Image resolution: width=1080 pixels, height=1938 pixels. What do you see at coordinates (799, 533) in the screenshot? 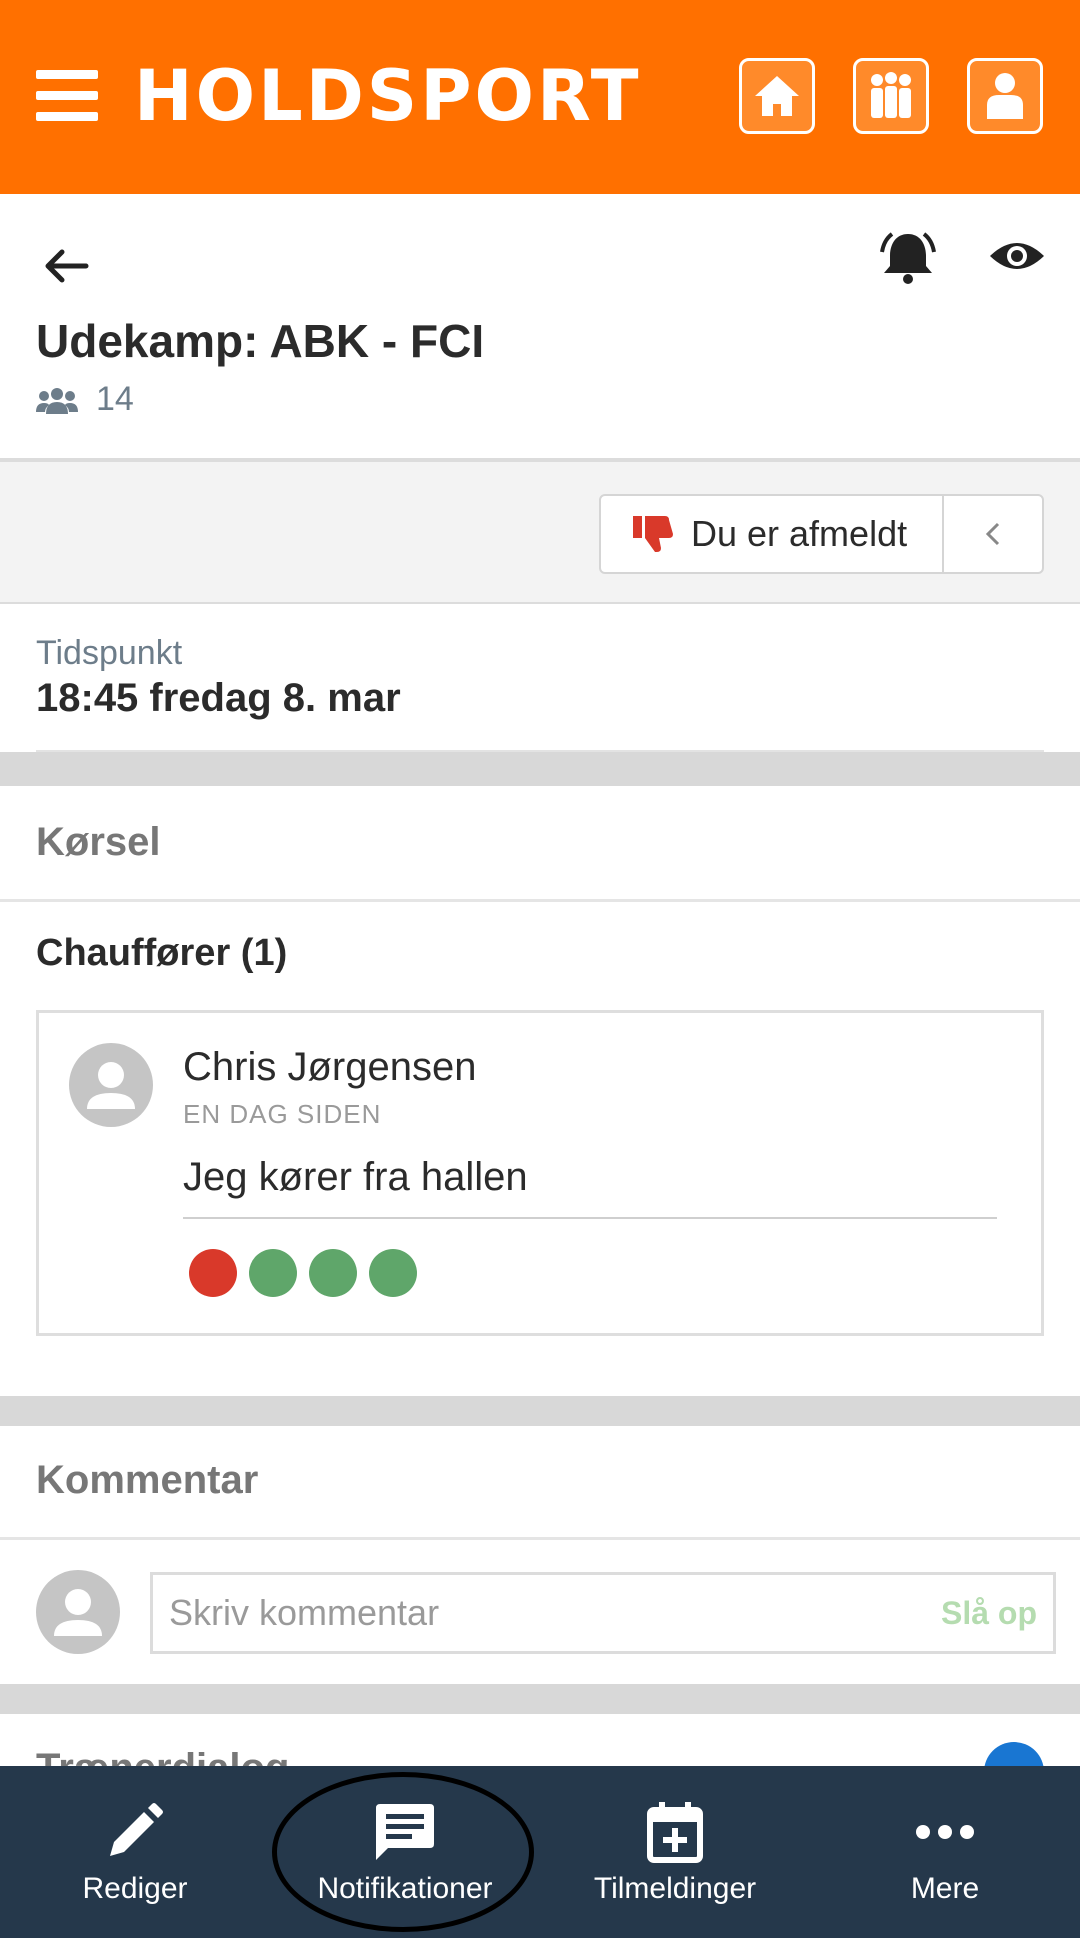
I see `attendance-status-label: Du er afmeldt` at bounding box center [799, 533].